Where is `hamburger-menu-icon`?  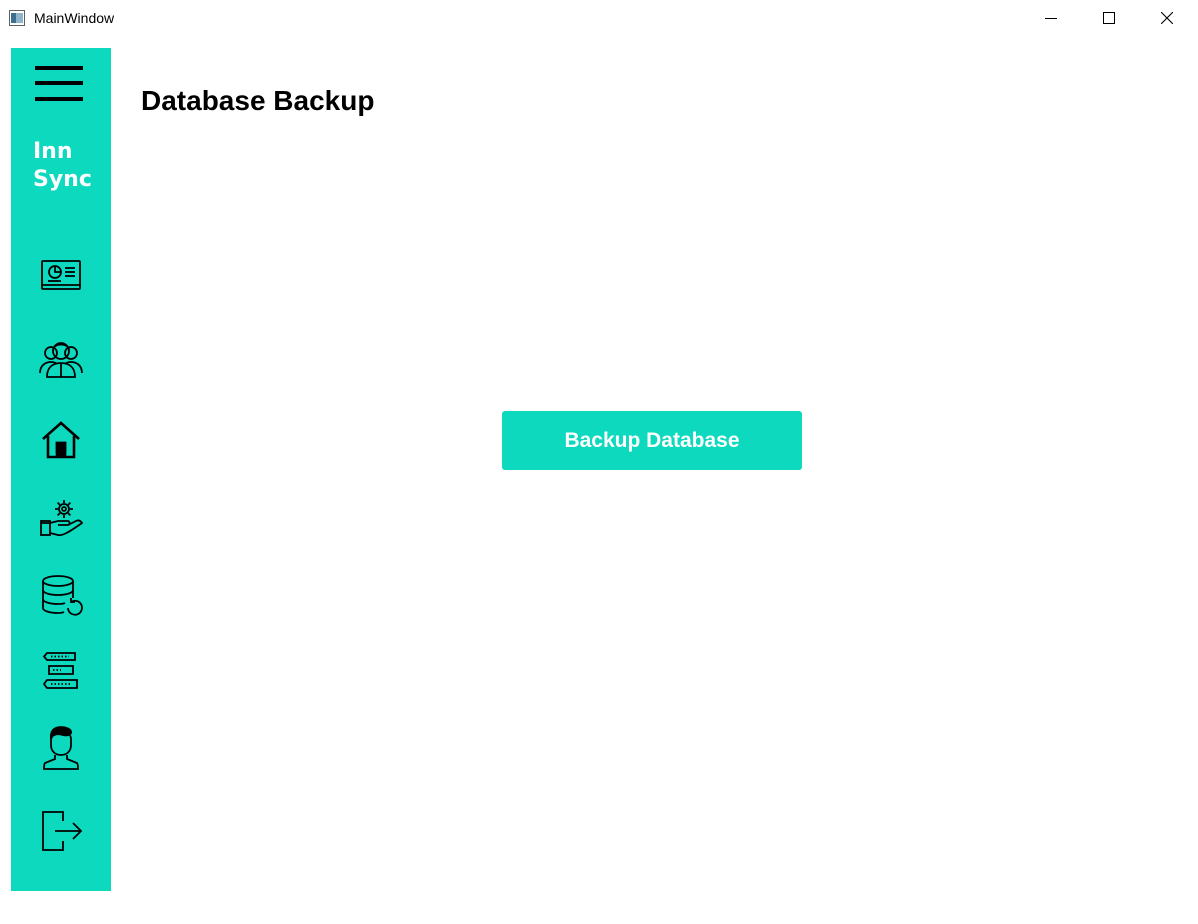
hamburger-menu-icon is located at coordinates (59, 83).